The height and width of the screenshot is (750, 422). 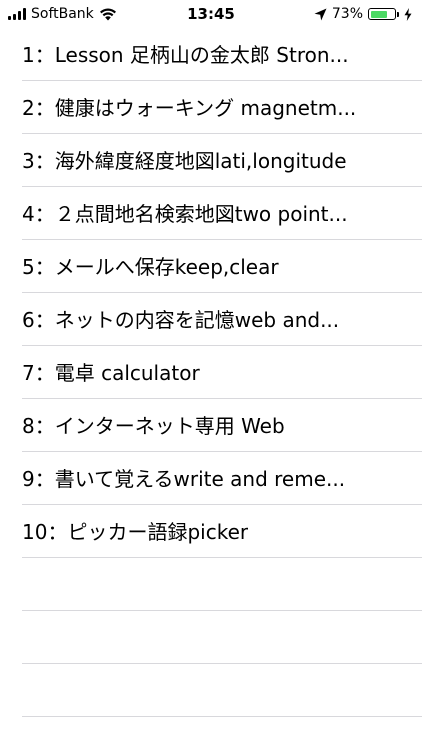 I want to click on battery-level-fill, so click(x=379, y=14).